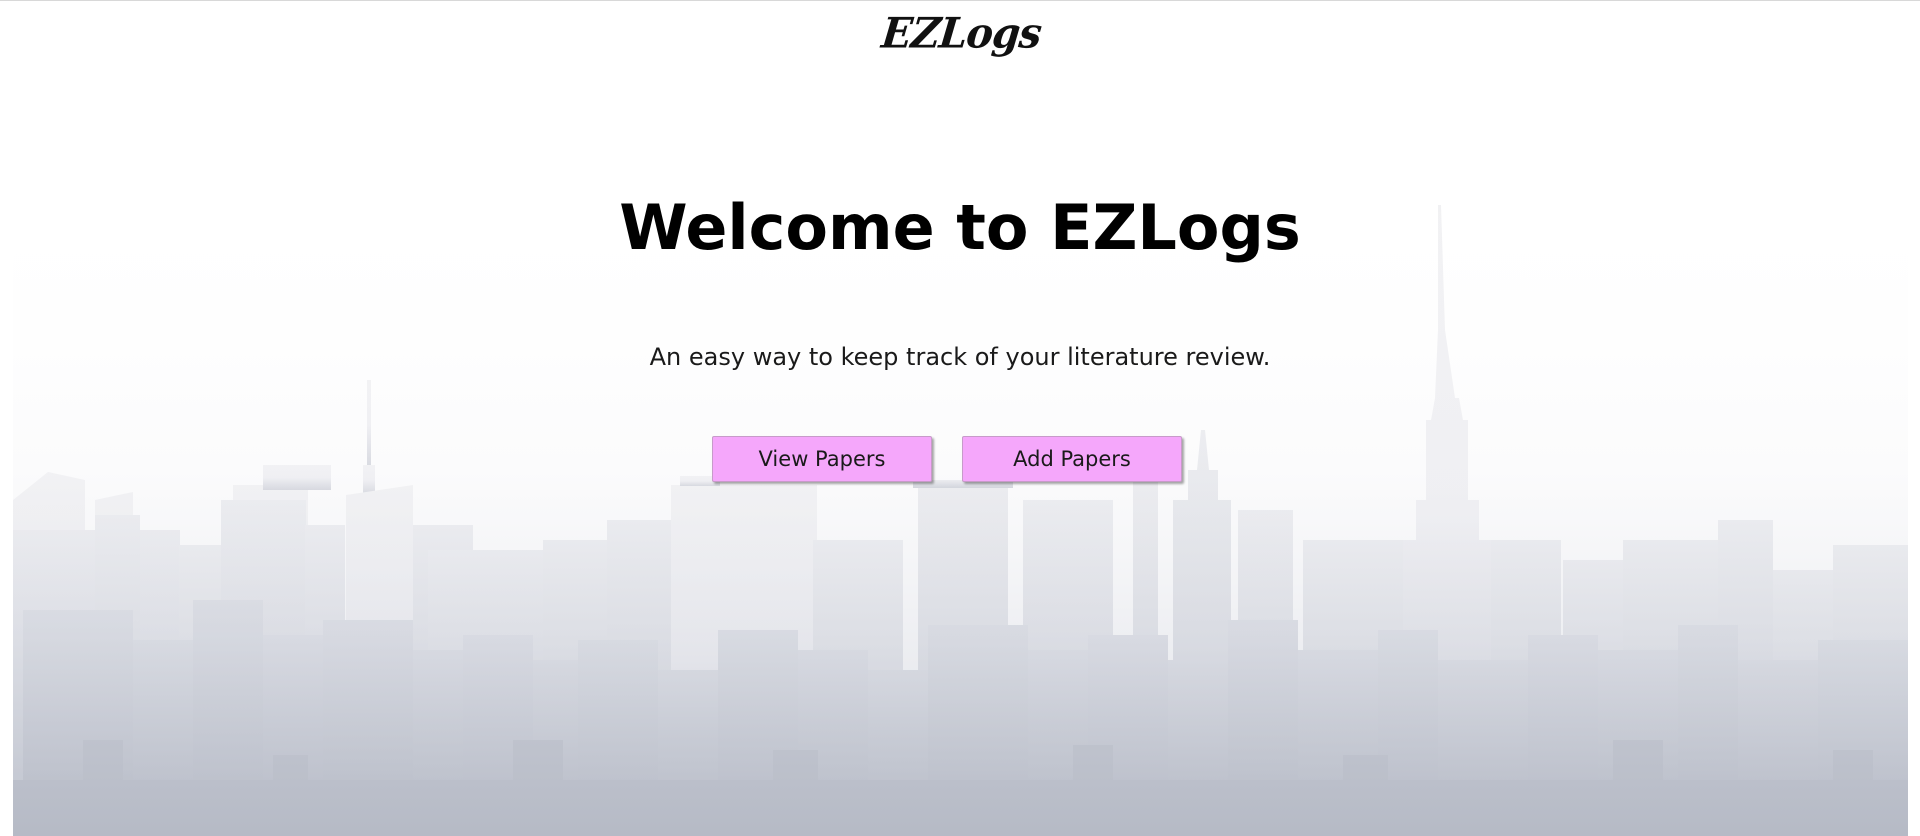 The height and width of the screenshot is (836, 1920). I want to click on hero-title: Welcome to EZLogs, so click(960, 227).